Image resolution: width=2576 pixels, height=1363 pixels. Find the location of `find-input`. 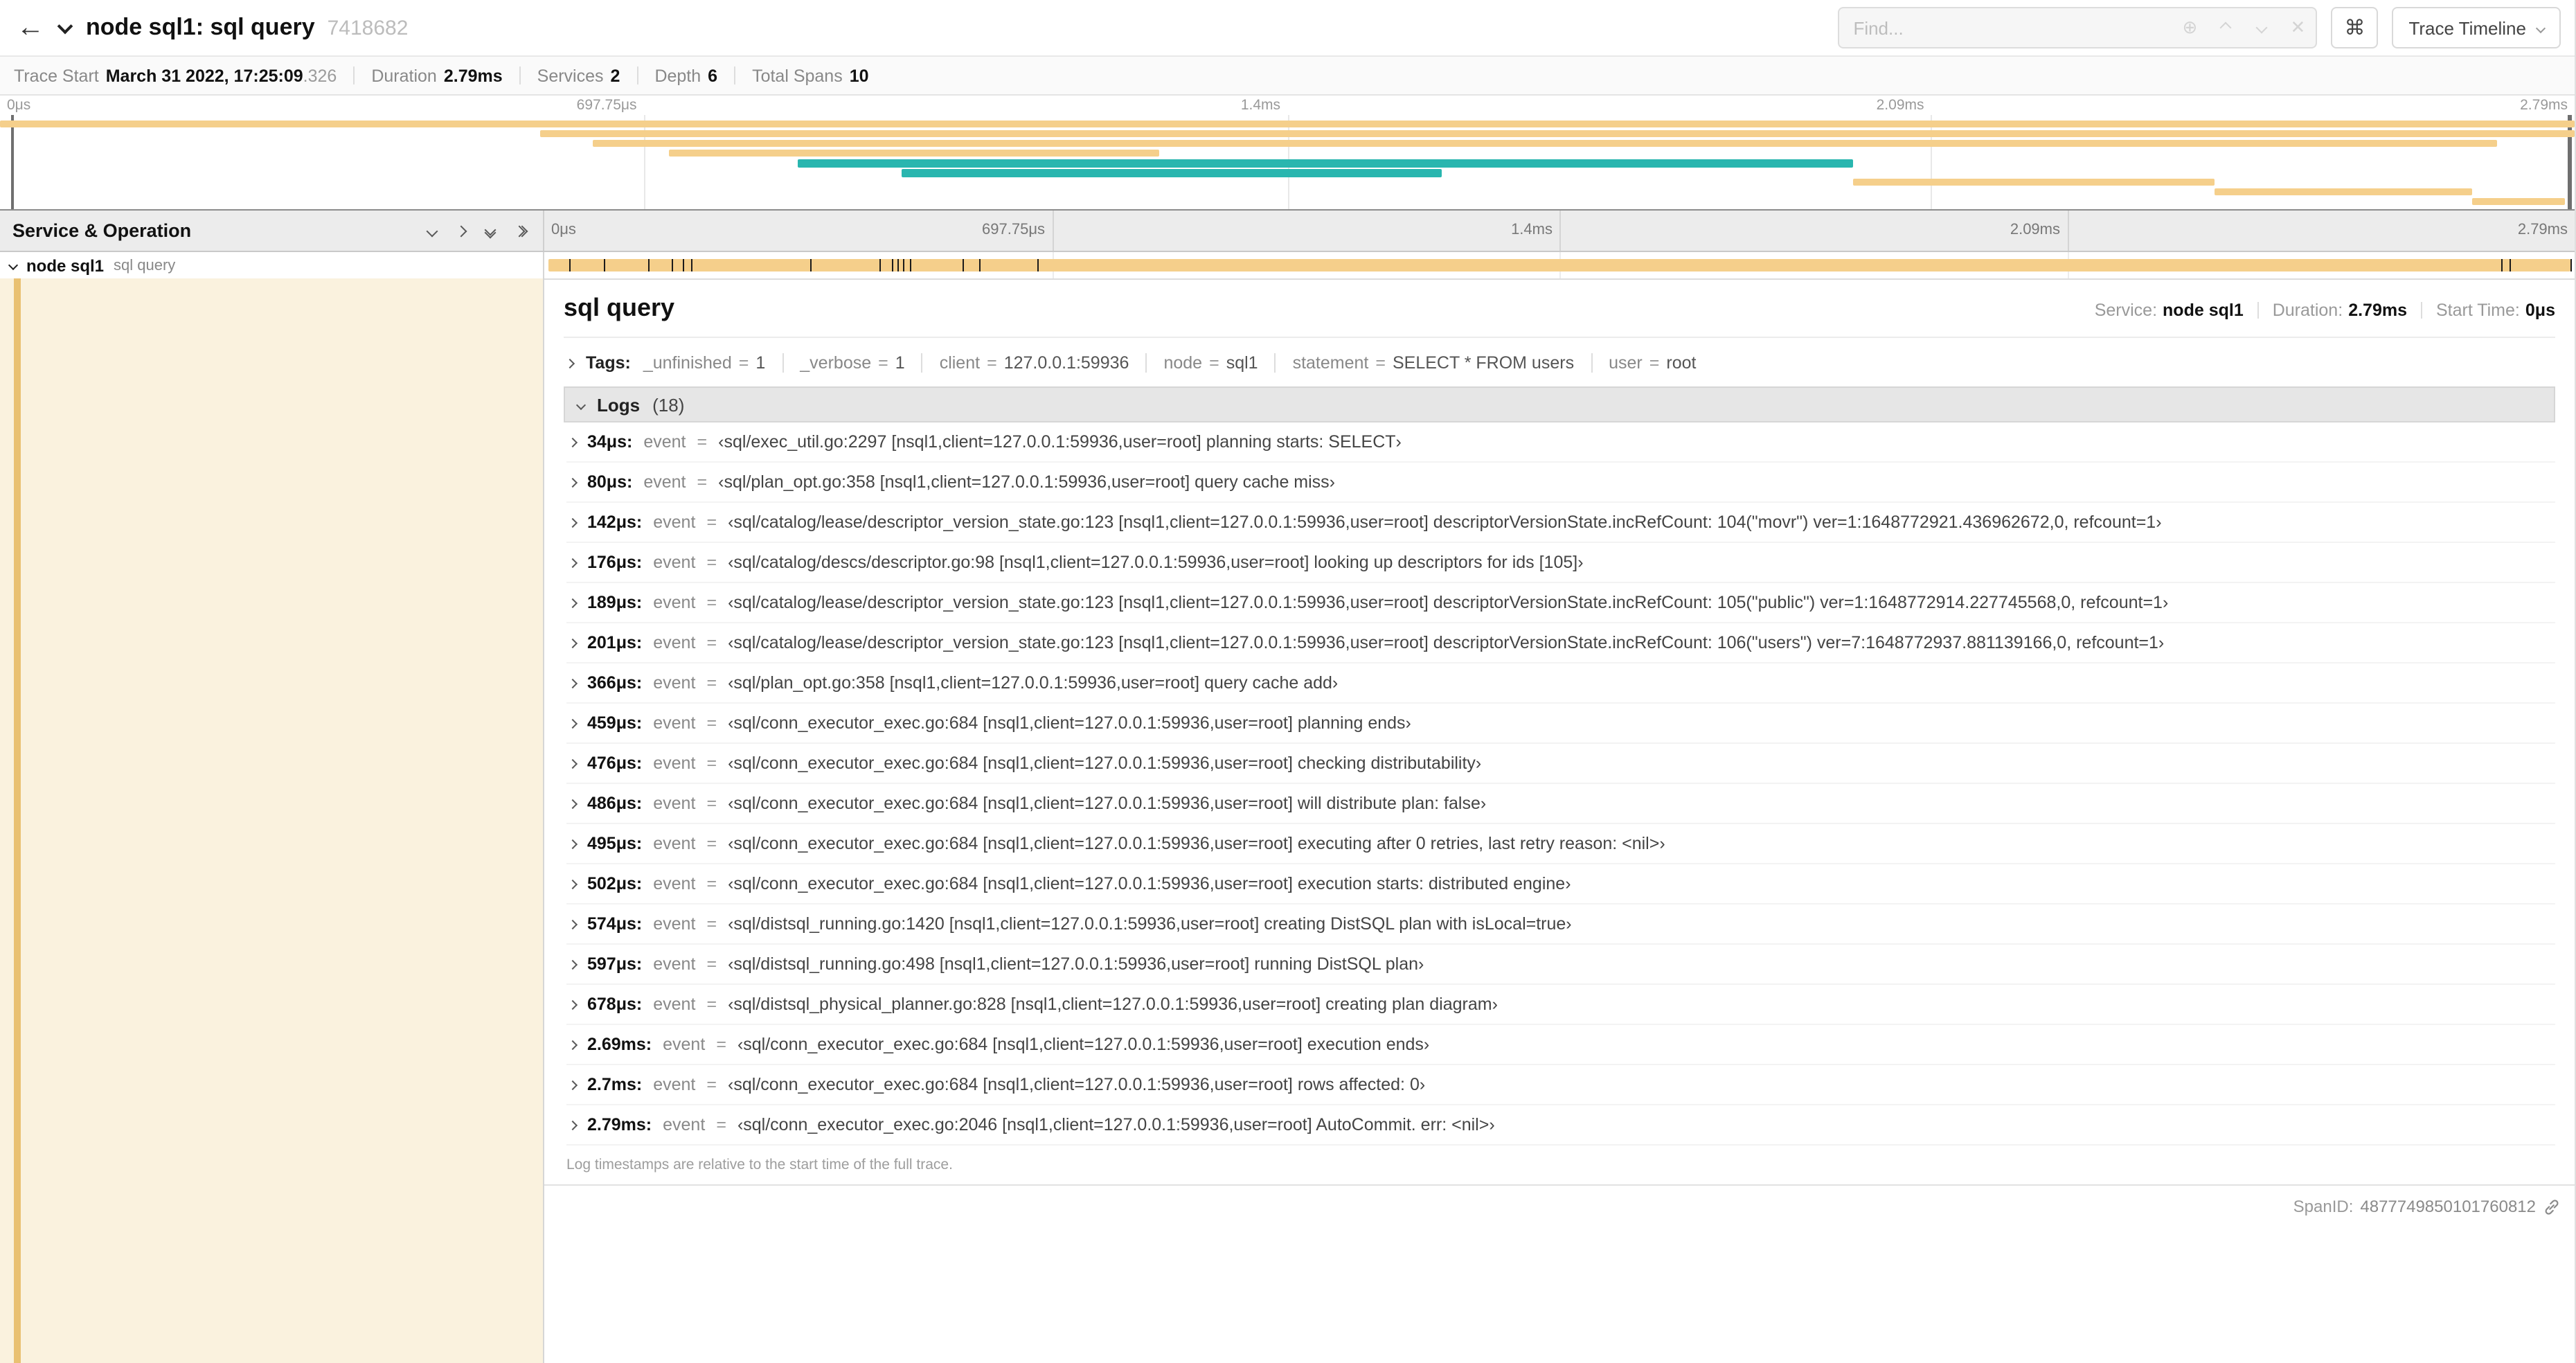

find-input is located at coordinates (2005, 28).